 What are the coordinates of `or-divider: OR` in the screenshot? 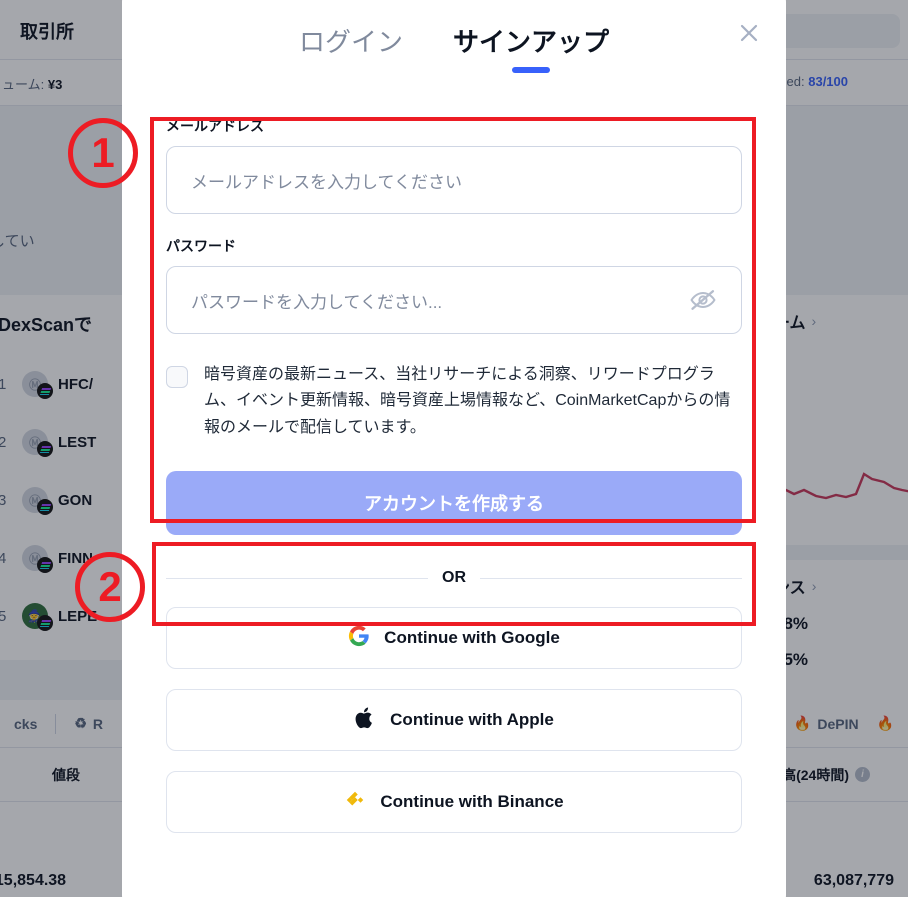 It's located at (454, 578).